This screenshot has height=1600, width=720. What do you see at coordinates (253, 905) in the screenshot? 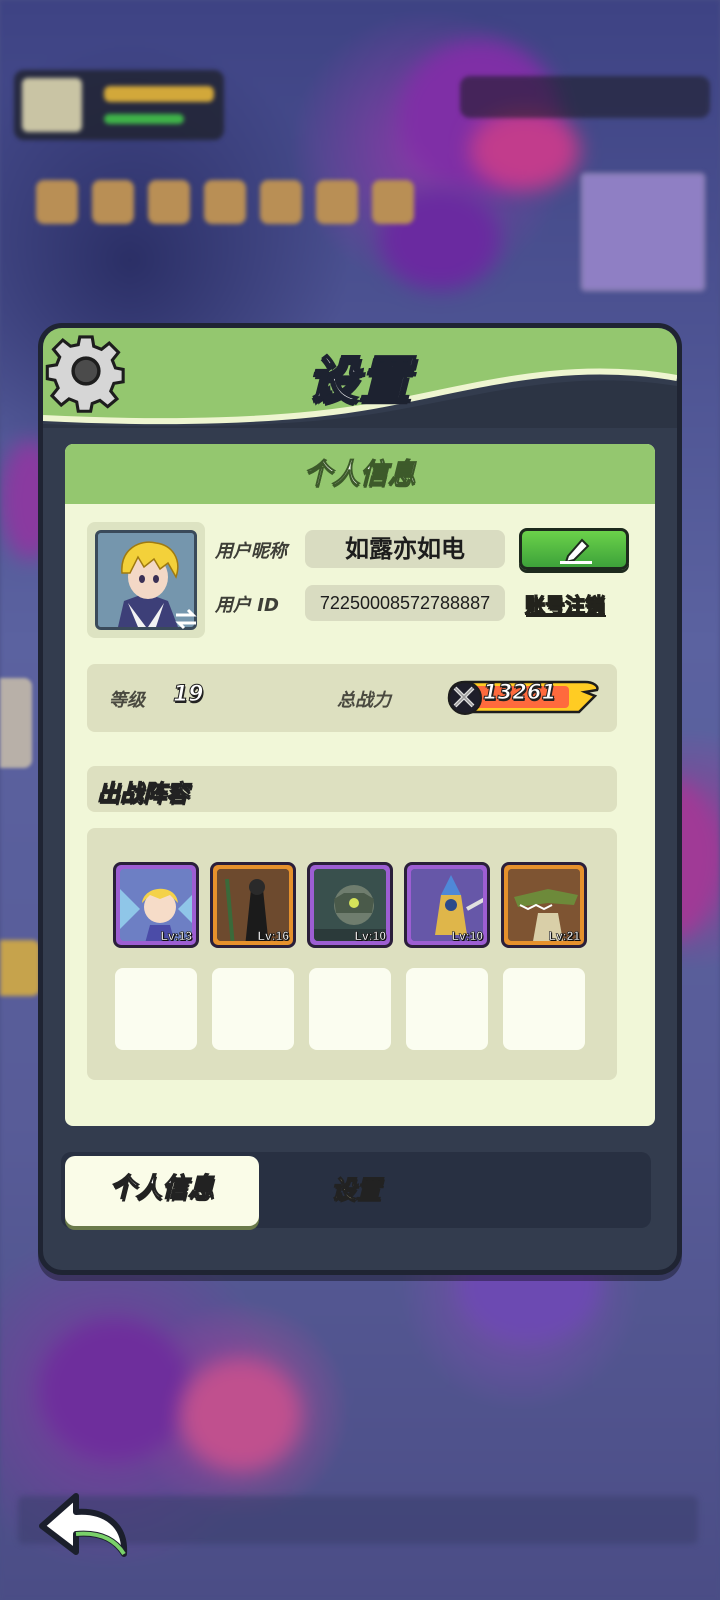
I see `hero-slot-2: Lv:16` at bounding box center [253, 905].